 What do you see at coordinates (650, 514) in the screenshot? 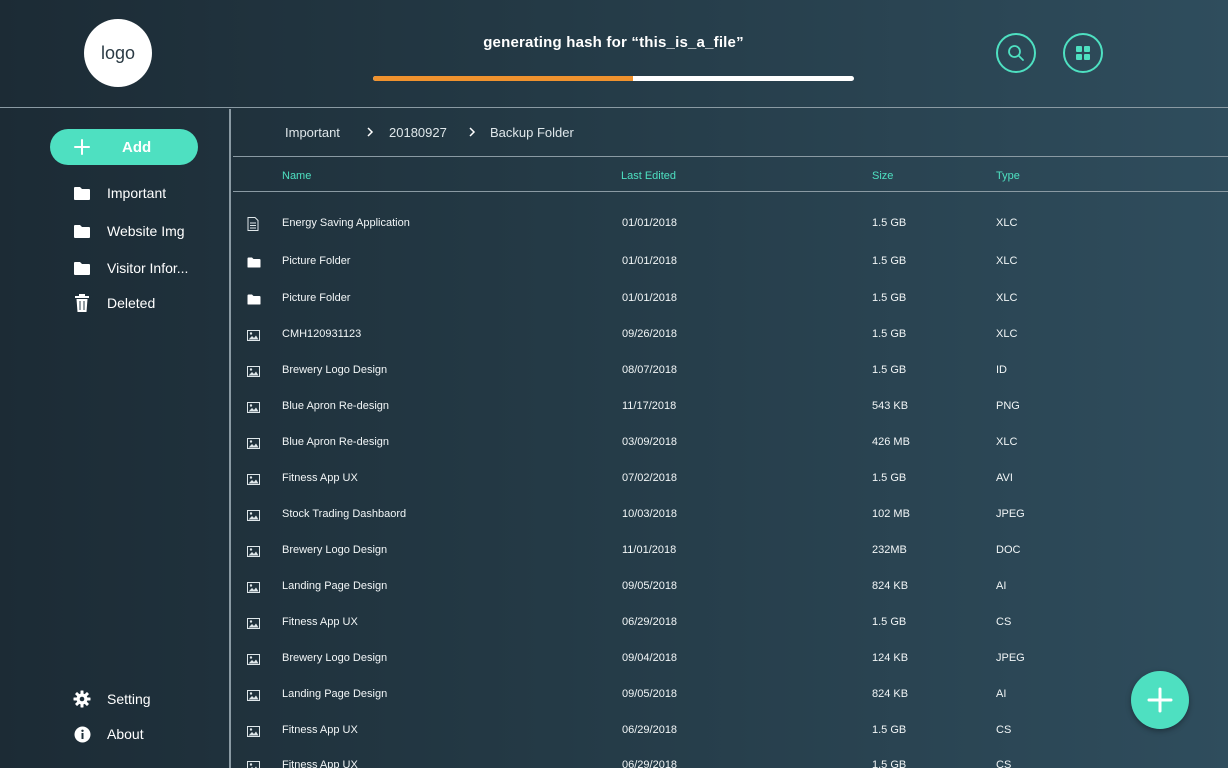
I see `file-last-edited: 10/03/2018` at bounding box center [650, 514].